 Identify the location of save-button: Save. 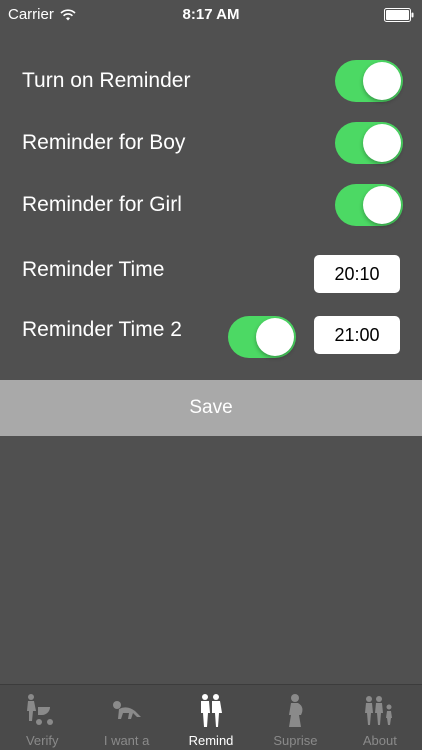
(211, 408).